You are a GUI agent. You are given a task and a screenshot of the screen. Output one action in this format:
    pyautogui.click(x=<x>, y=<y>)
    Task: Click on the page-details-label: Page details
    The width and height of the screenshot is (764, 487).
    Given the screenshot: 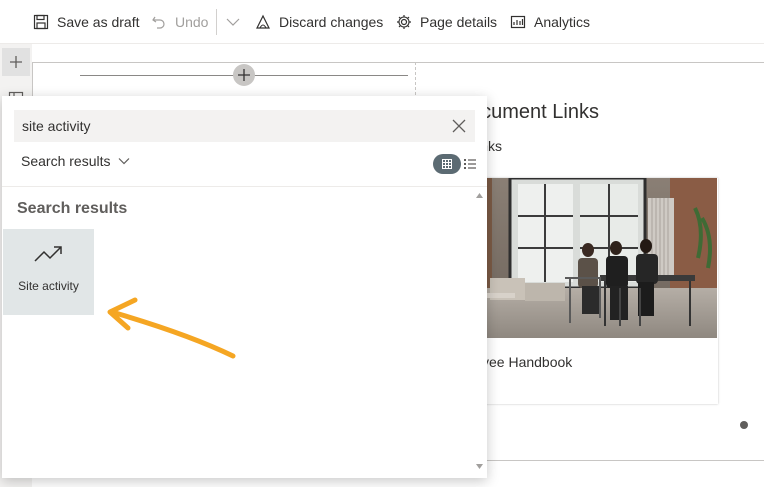 What is the action you would take?
    pyautogui.click(x=459, y=22)
    